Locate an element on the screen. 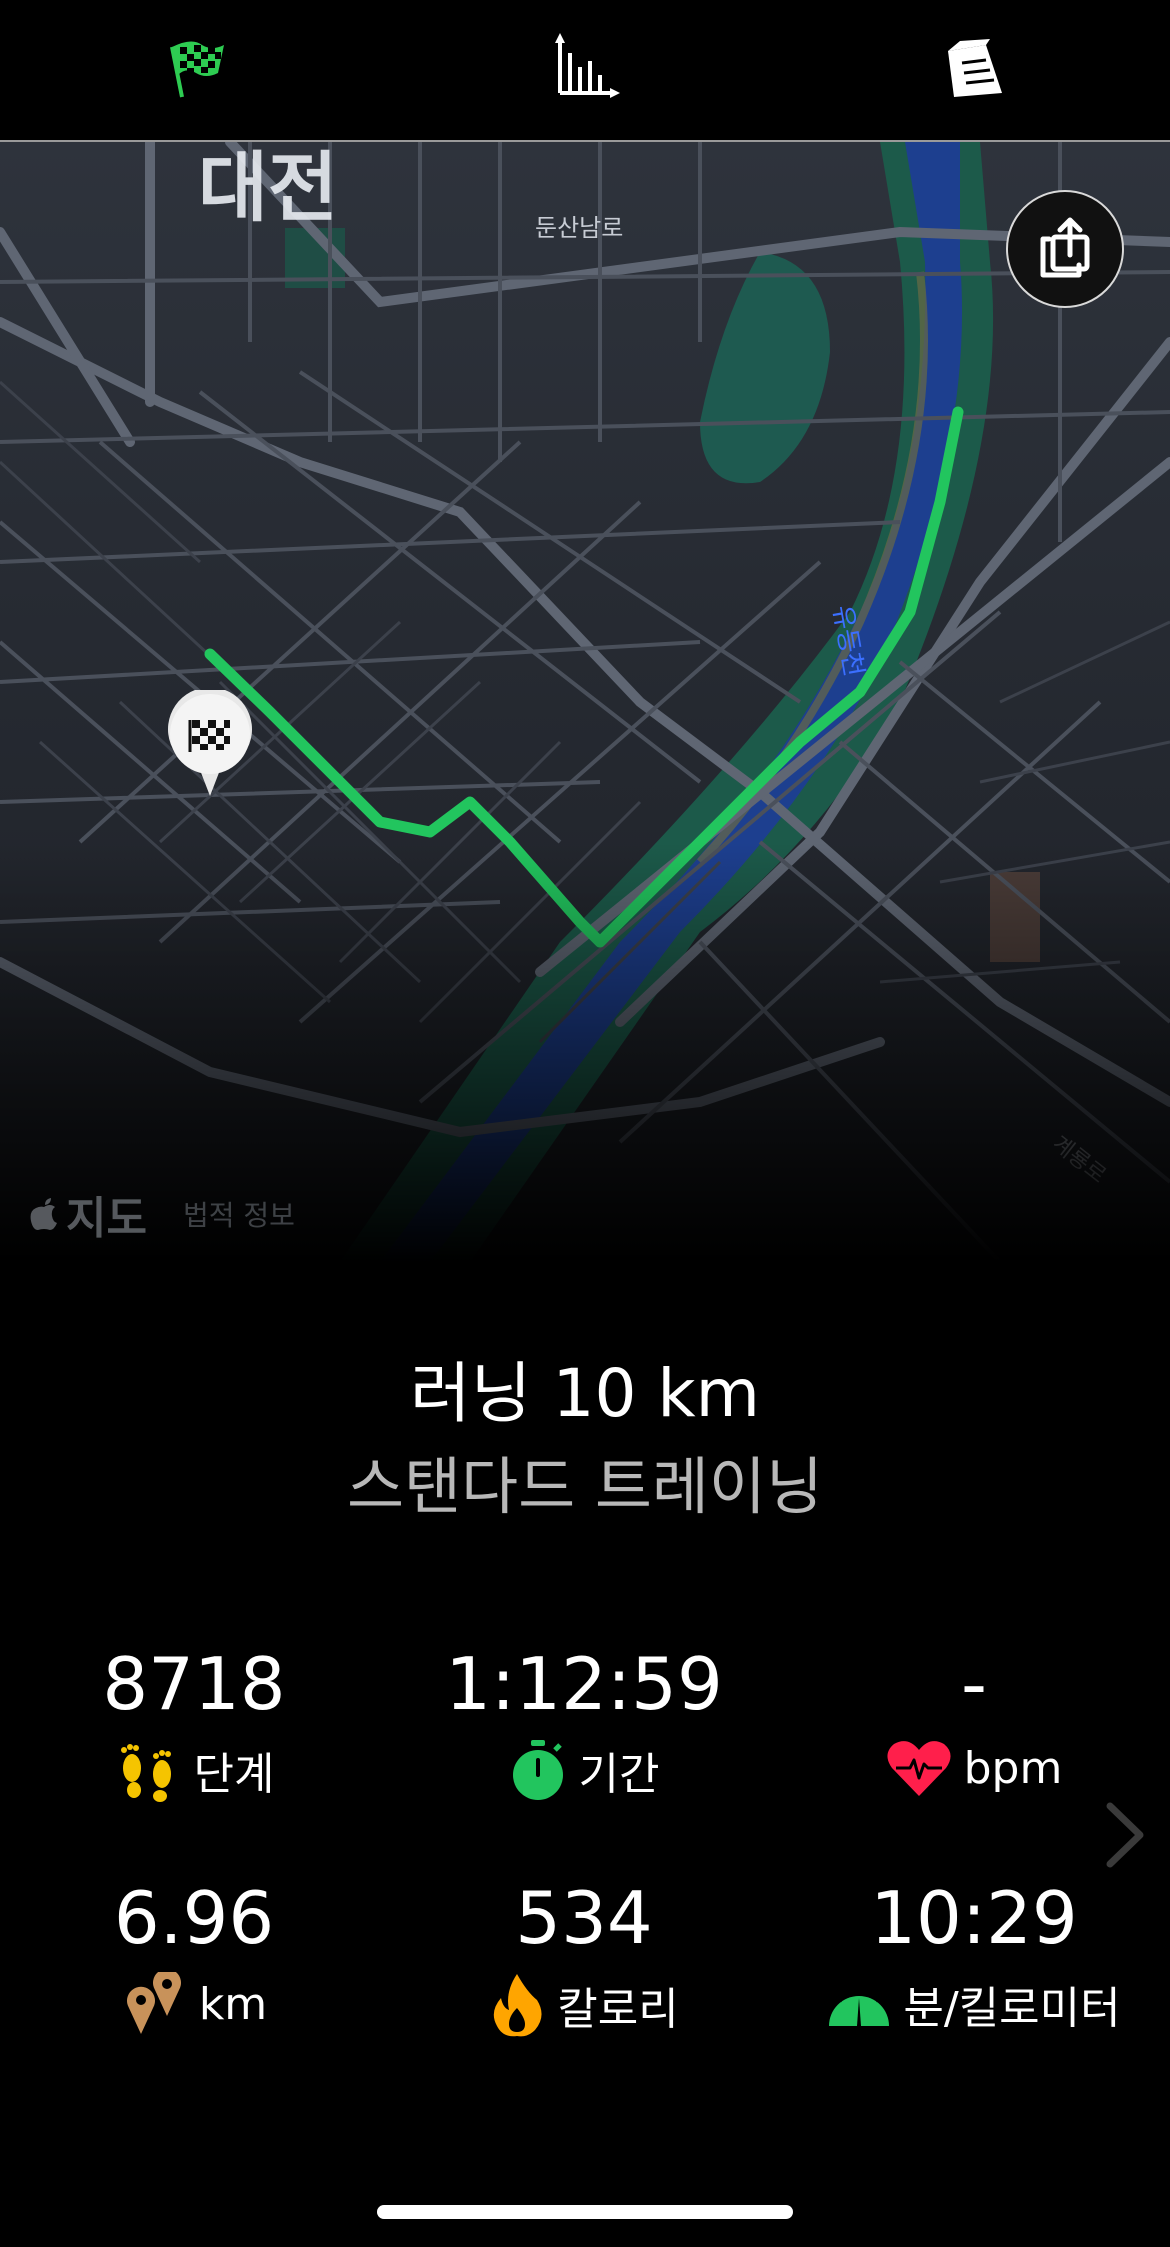 The width and height of the screenshot is (1170, 2247). checkered-flag-pin-icon is located at coordinates (210, 741).